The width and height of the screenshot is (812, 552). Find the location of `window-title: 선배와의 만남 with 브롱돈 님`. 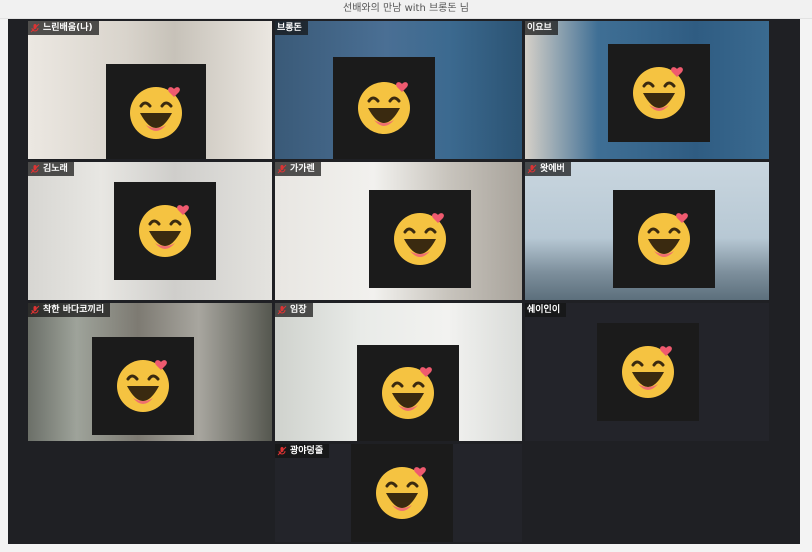

window-title: 선배와의 만남 with 브롱돈 님 is located at coordinates (406, 9).